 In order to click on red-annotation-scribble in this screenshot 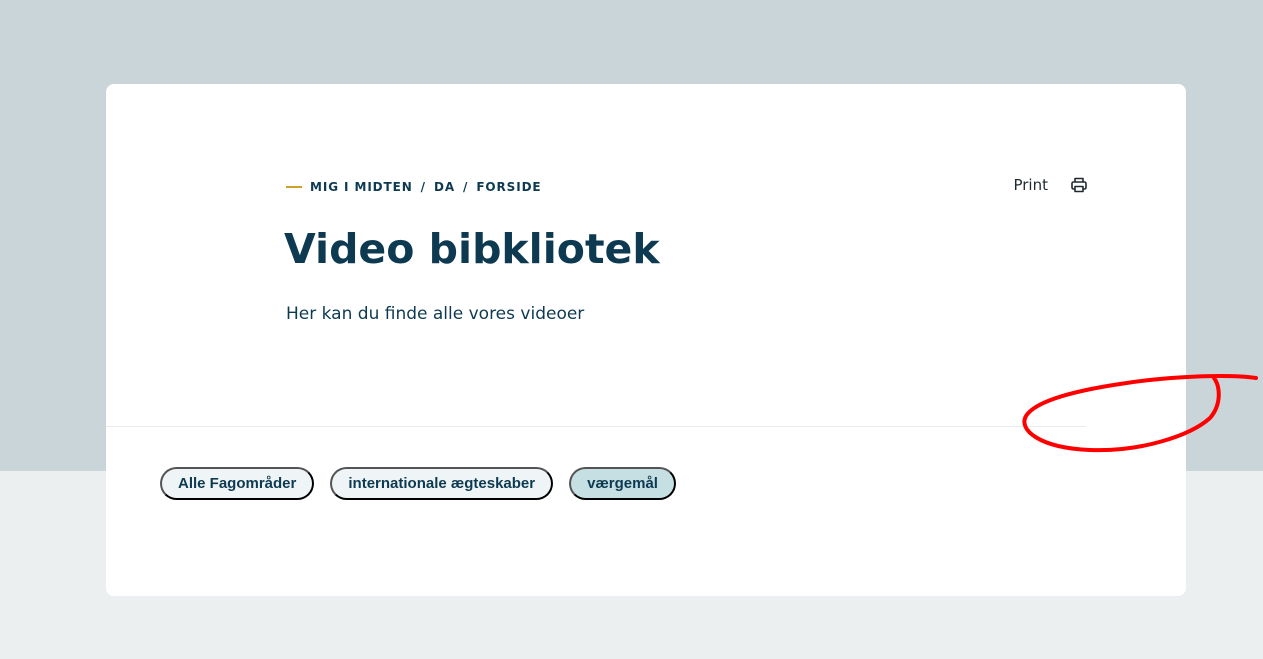, I will do `click(1140, 413)`.